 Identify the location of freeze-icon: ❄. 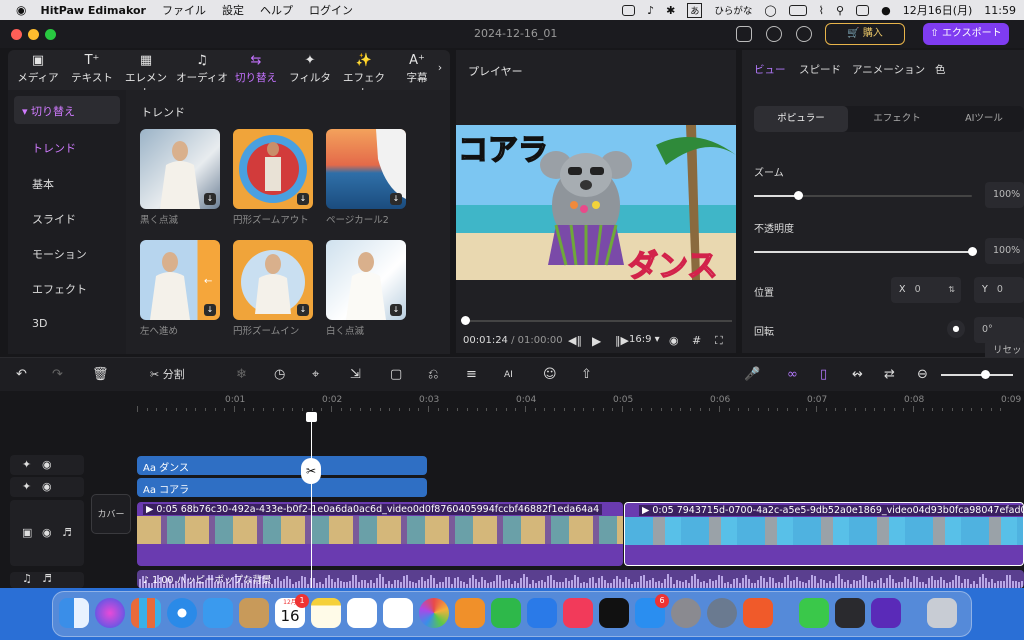
(241, 375).